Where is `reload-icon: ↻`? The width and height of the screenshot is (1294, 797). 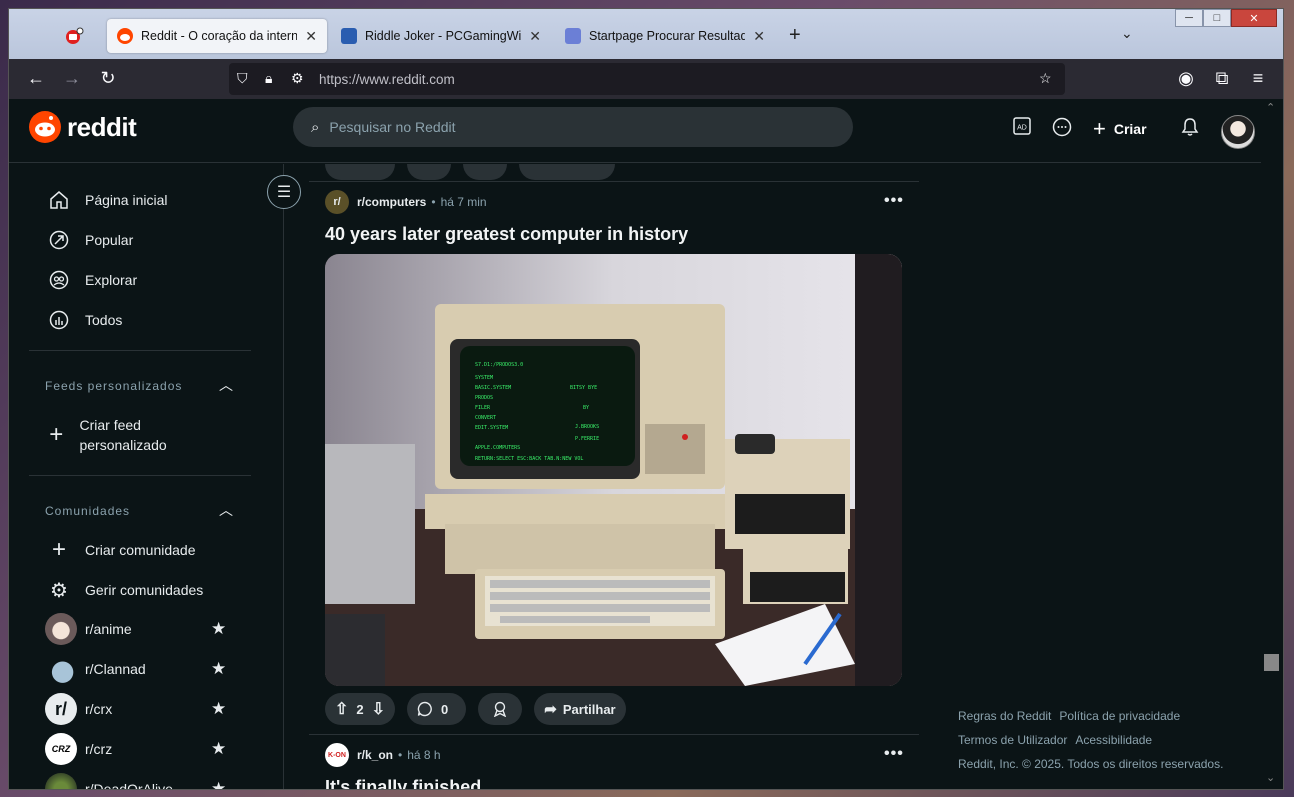 reload-icon: ↻ is located at coordinates (108, 78).